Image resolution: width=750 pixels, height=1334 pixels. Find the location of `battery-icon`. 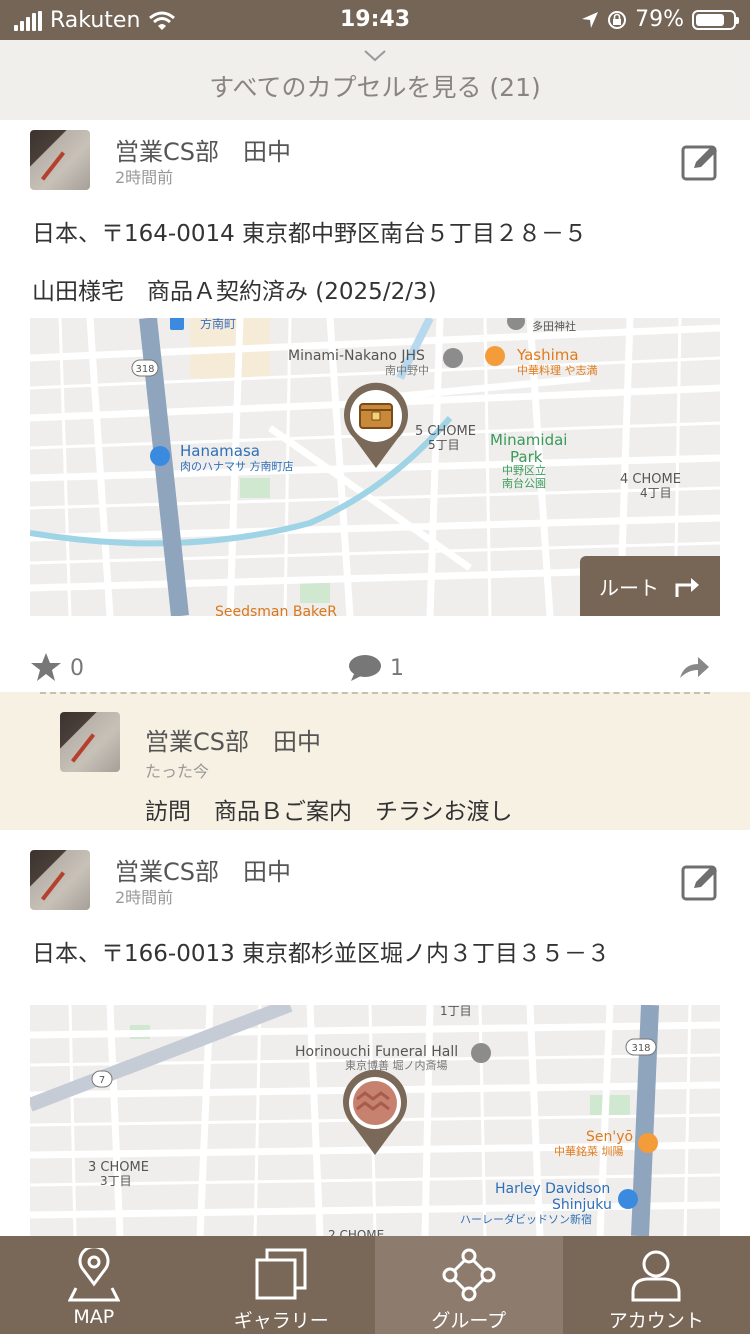

battery-icon is located at coordinates (715, 19).